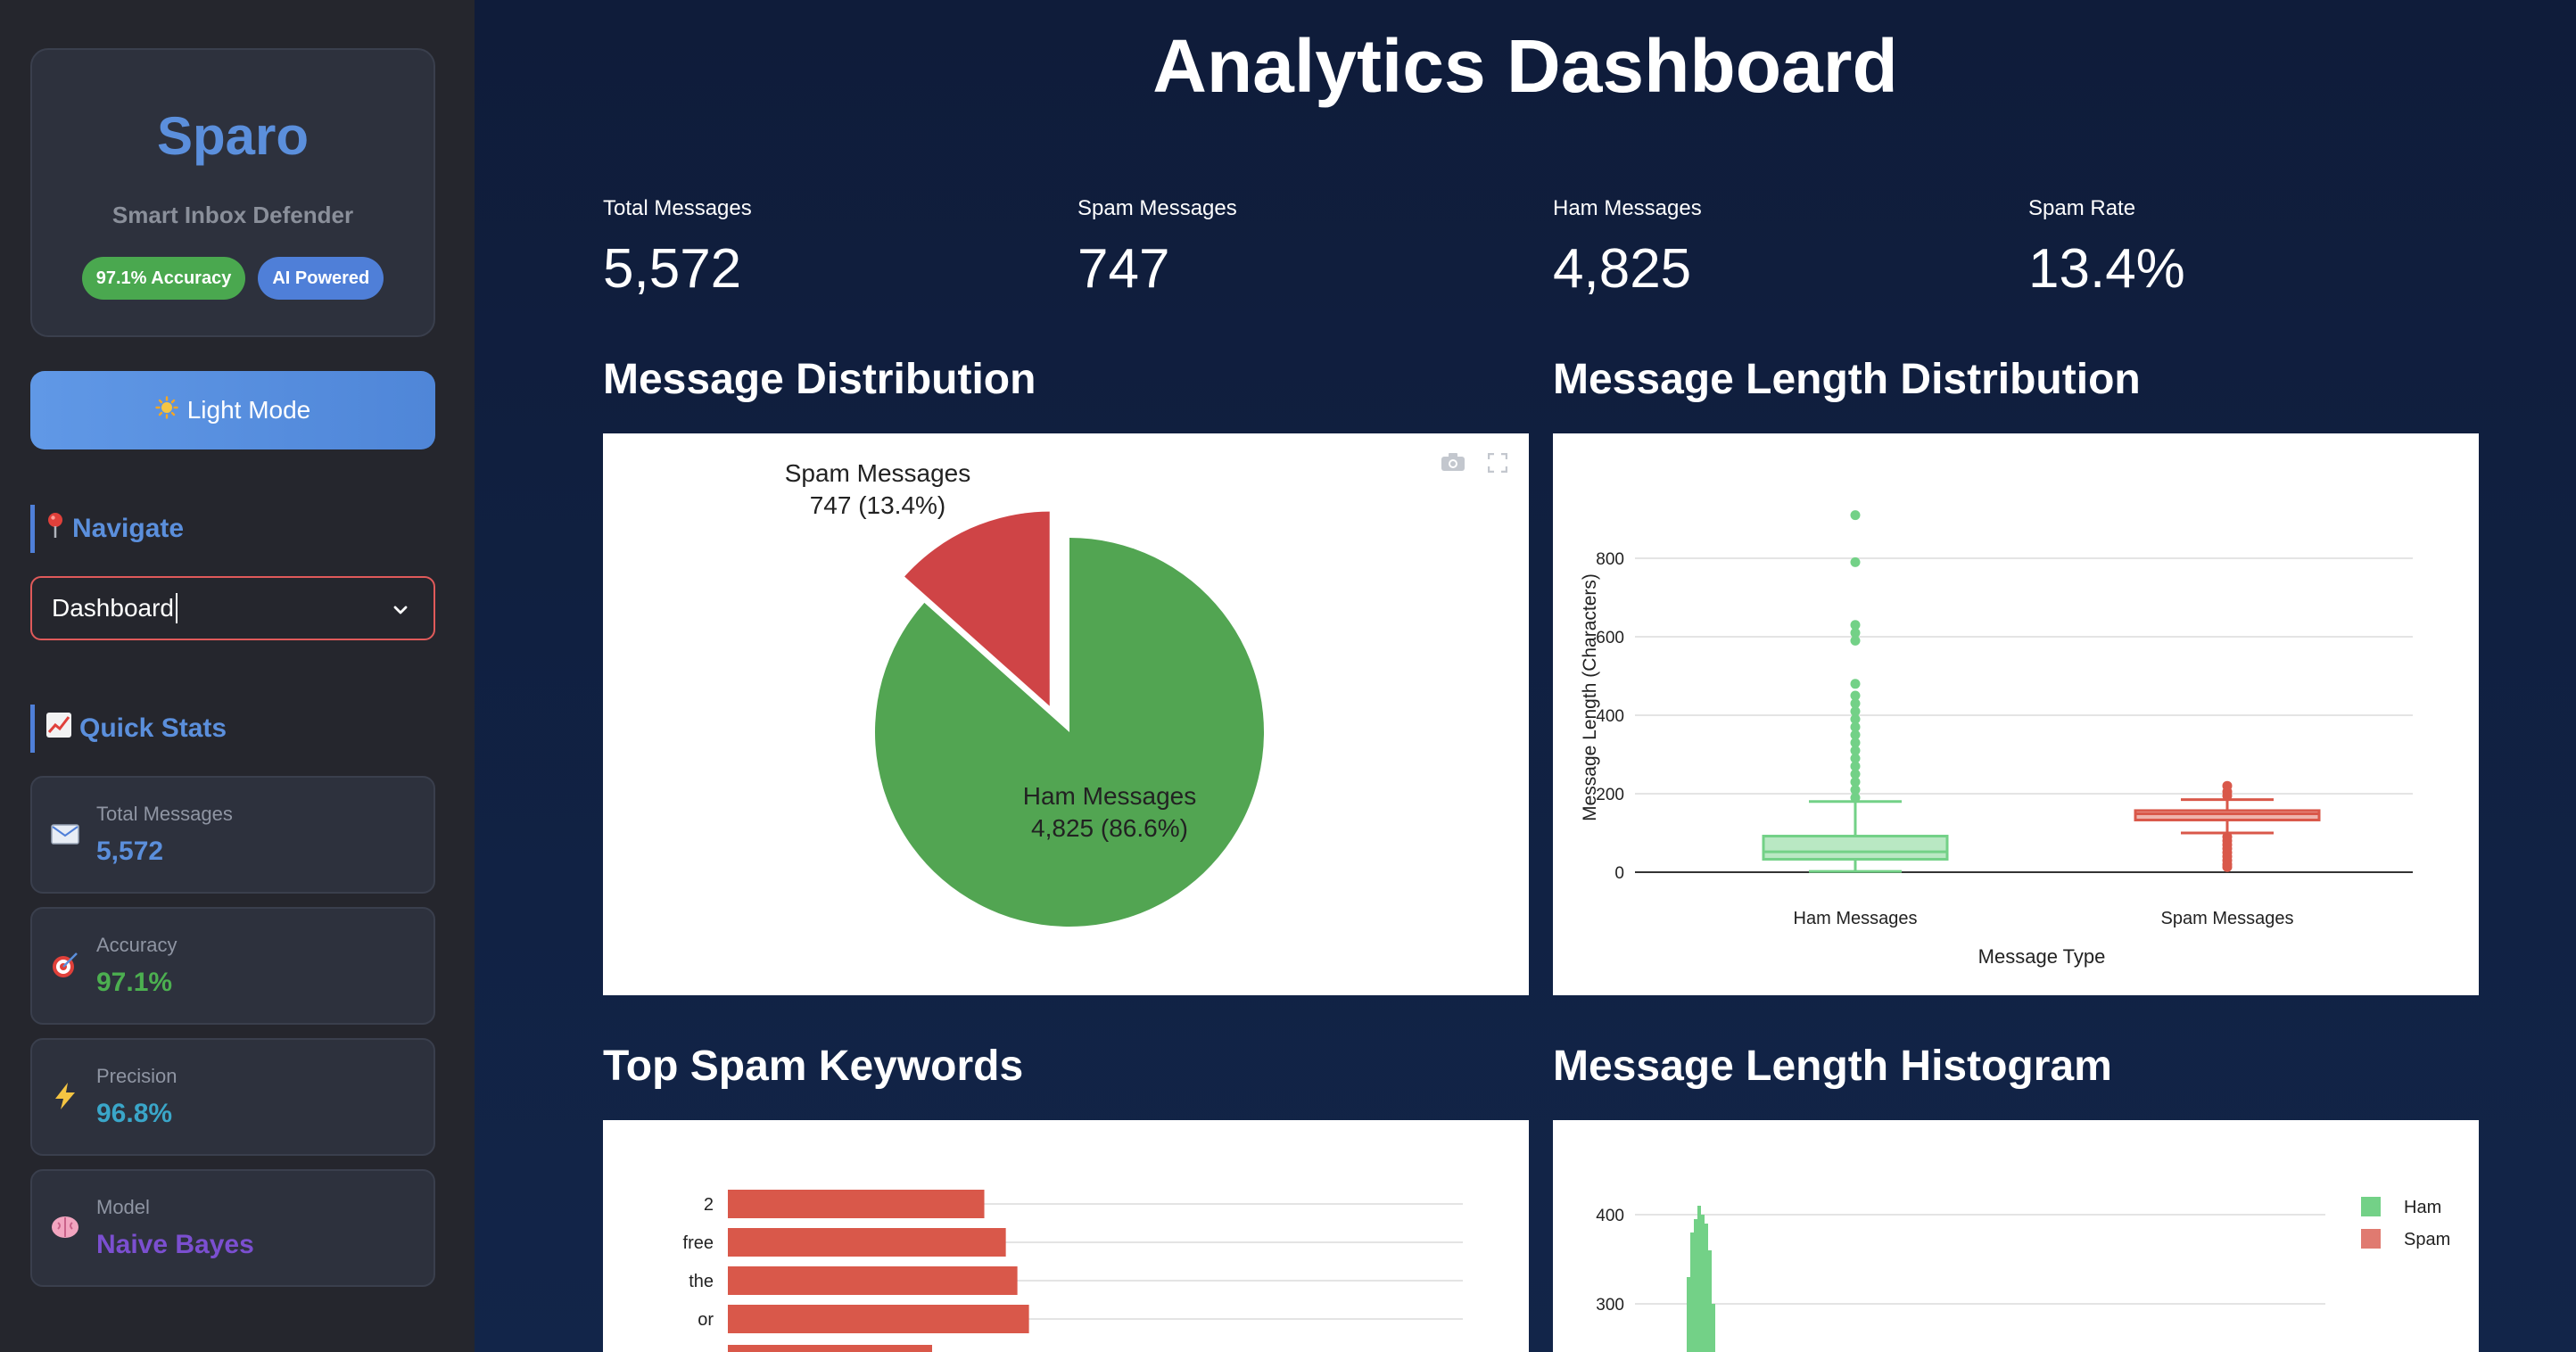 The width and height of the screenshot is (2576, 1352). What do you see at coordinates (672, 269) in the screenshot?
I see `metric-value: 5,572` at bounding box center [672, 269].